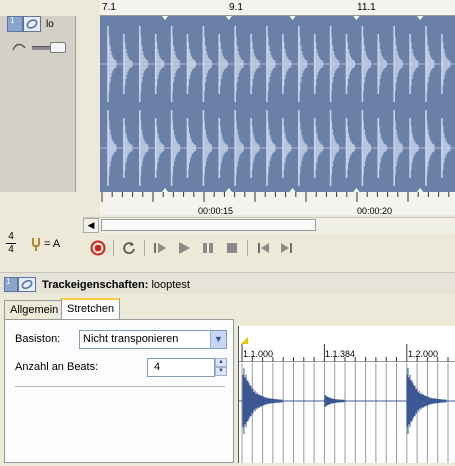 This screenshot has height=466, width=455. I want to click on properties-title: Trackeigenschaften: looptest, so click(116, 285).